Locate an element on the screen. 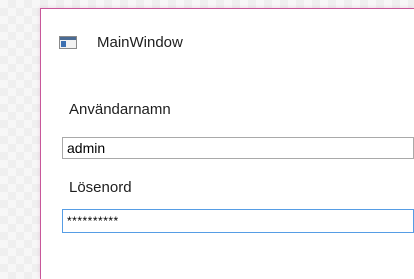  username-field is located at coordinates (238, 148).